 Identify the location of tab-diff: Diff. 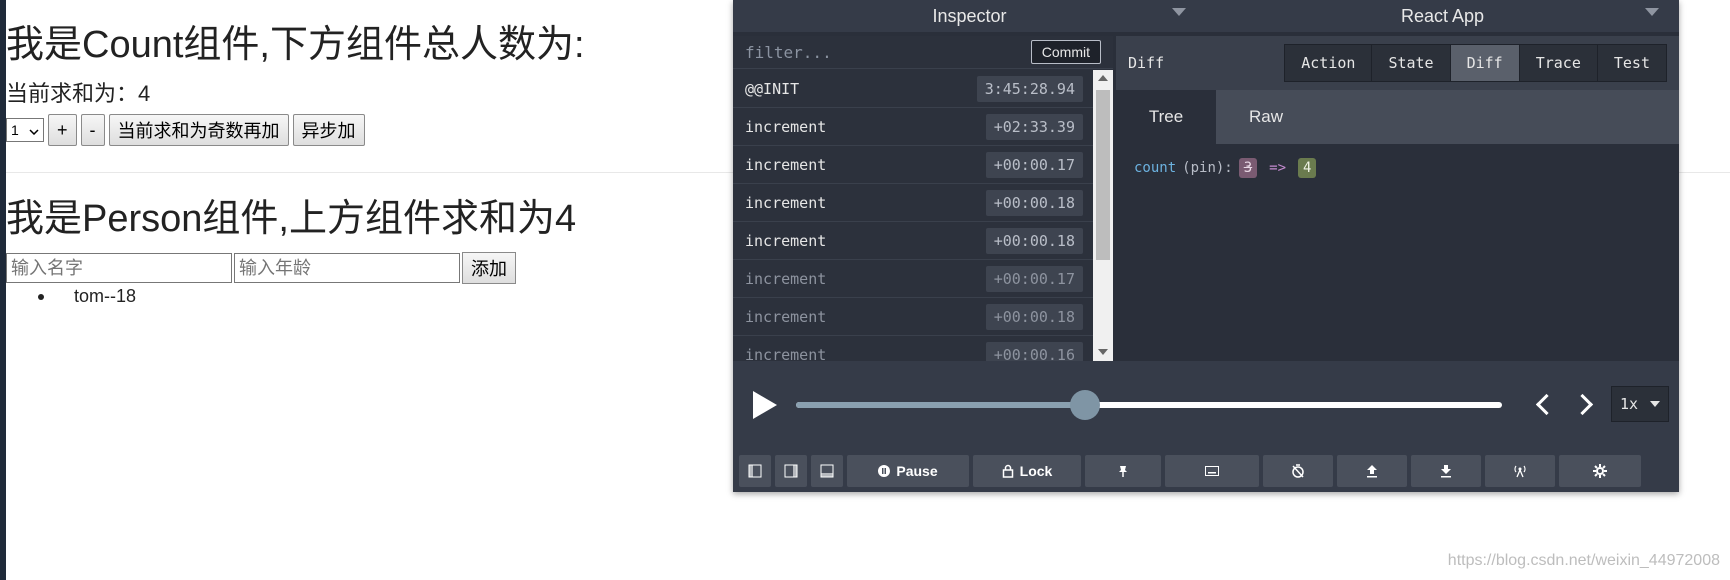
(1484, 63).